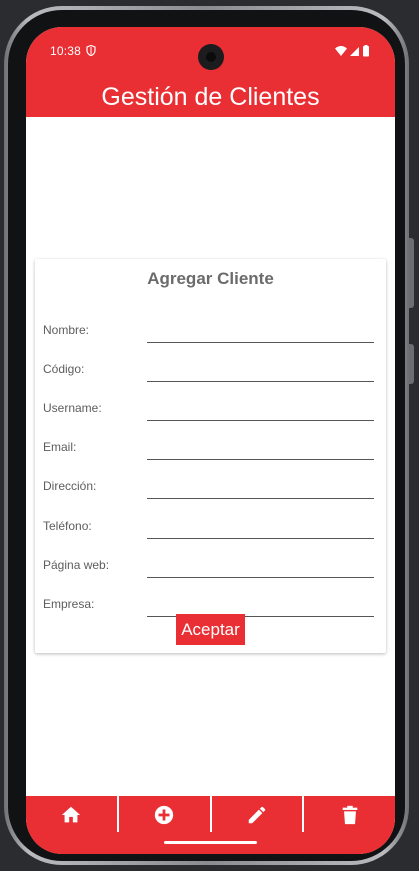 The width and height of the screenshot is (419, 871). What do you see at coordinates (260, 406) in the screenshot?
I see `username-input` at bounding box center [260, 406].